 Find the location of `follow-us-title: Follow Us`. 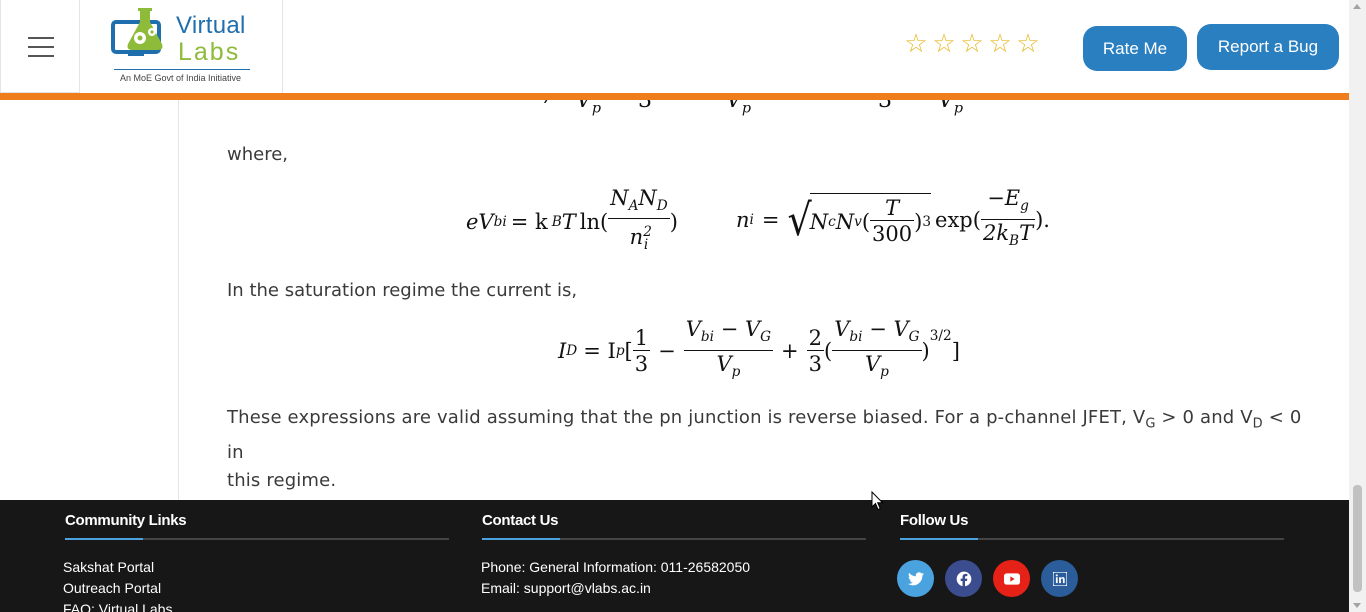

follow-us-title: Follow Us is located at coordinates (934, 520).